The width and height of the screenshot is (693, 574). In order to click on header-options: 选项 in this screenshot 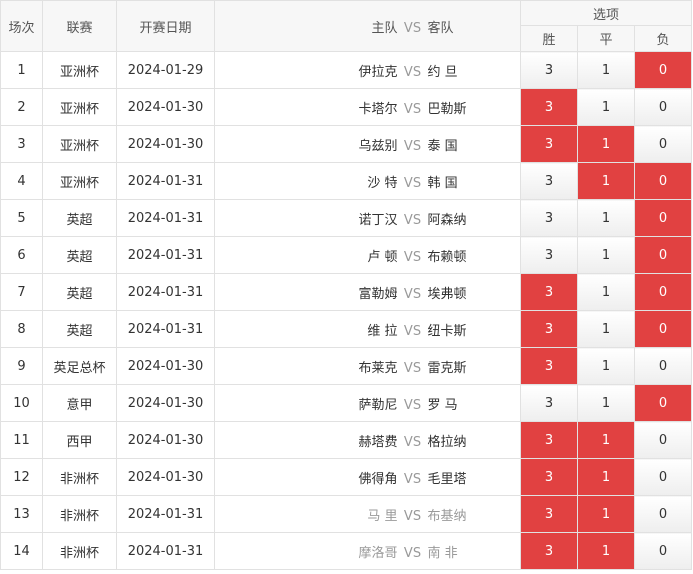, I will do `click(606, 13)`.